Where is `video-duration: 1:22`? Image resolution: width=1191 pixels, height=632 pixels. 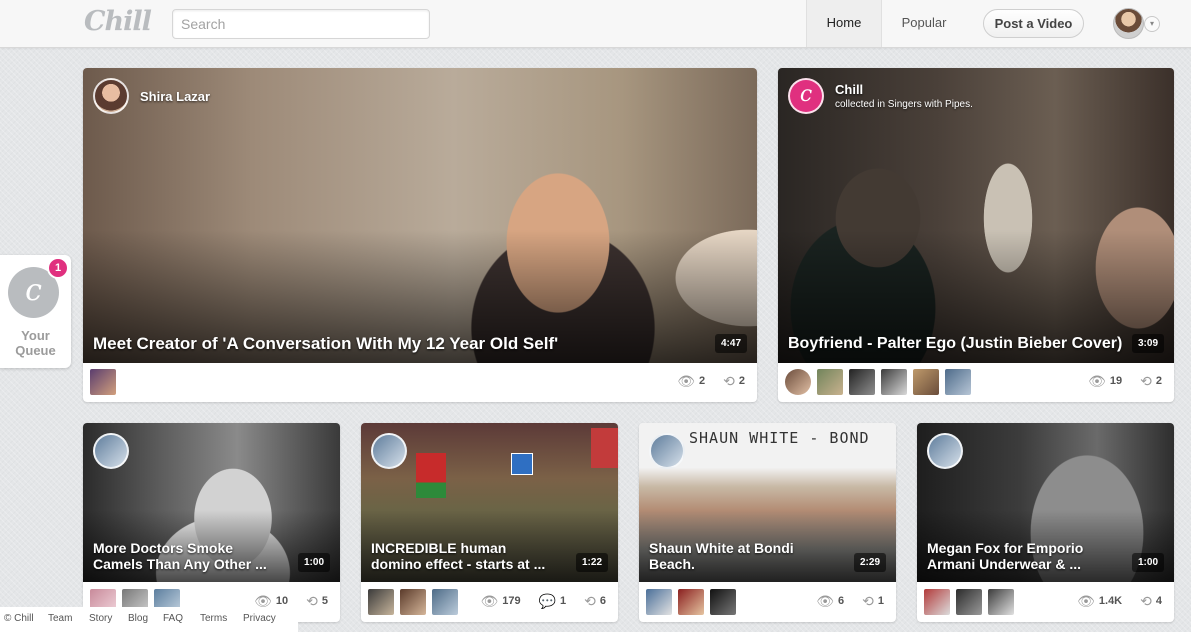 video-duration: 1:22 is located at coordinates (591, 562).